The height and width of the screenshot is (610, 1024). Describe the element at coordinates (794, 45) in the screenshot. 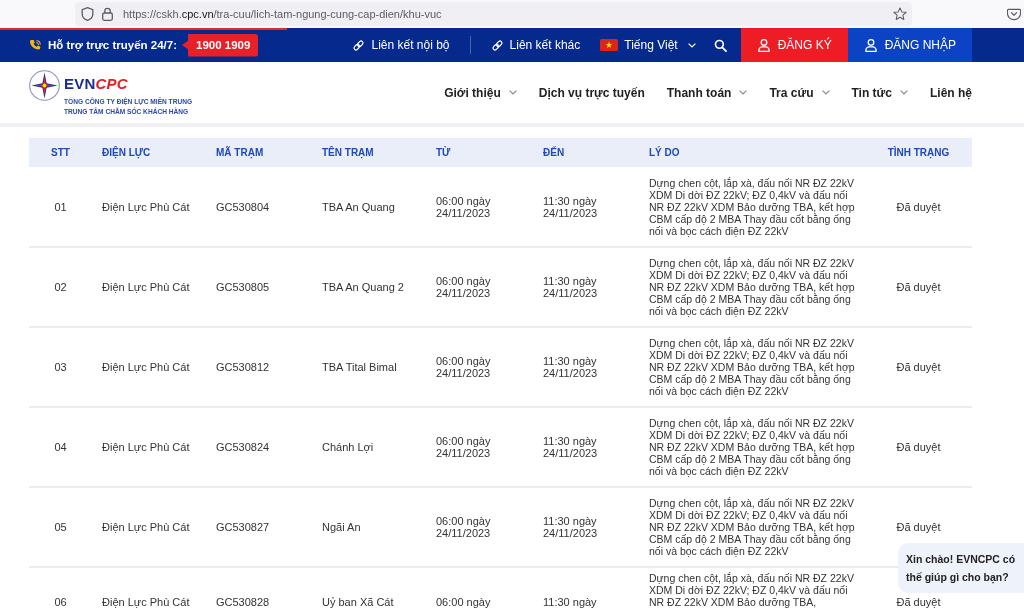

I see `register-button: ĐĂNG KÝ` at that location.